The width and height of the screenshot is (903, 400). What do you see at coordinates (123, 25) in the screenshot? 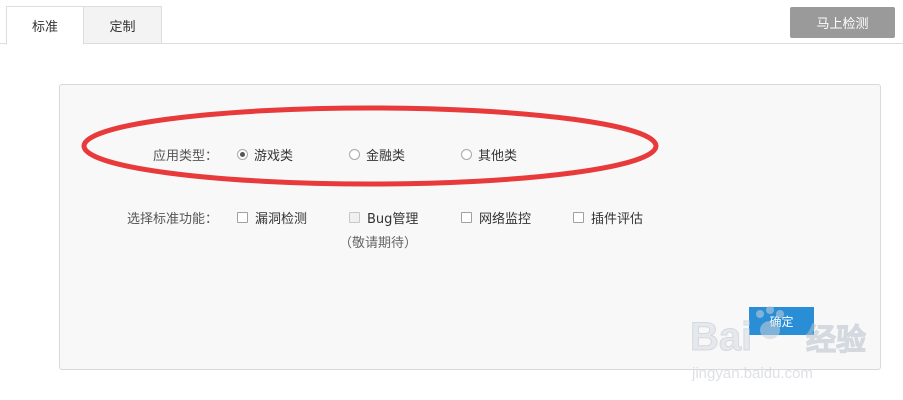
I see `tab-custom: 定制` at bounding box center [123, 25].